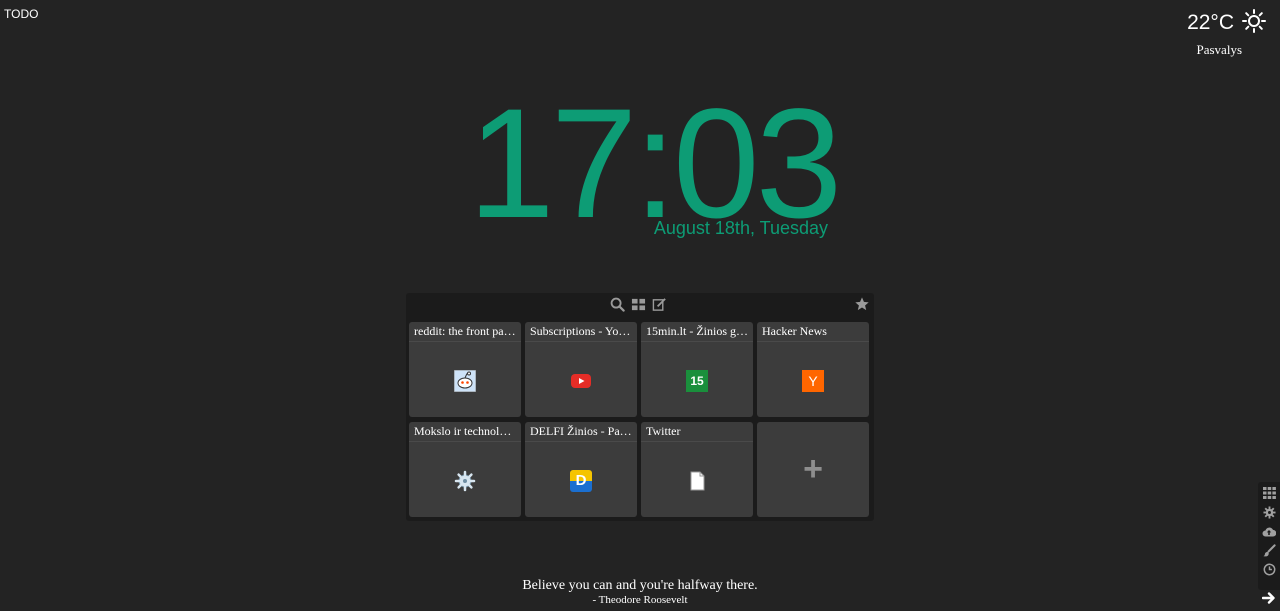 The image size is (1280, 611). What do you see at coordinates (1219, 49) in the screenshot?
I see `weather-city: Pasvalys` at bounding box center [1219, 49].